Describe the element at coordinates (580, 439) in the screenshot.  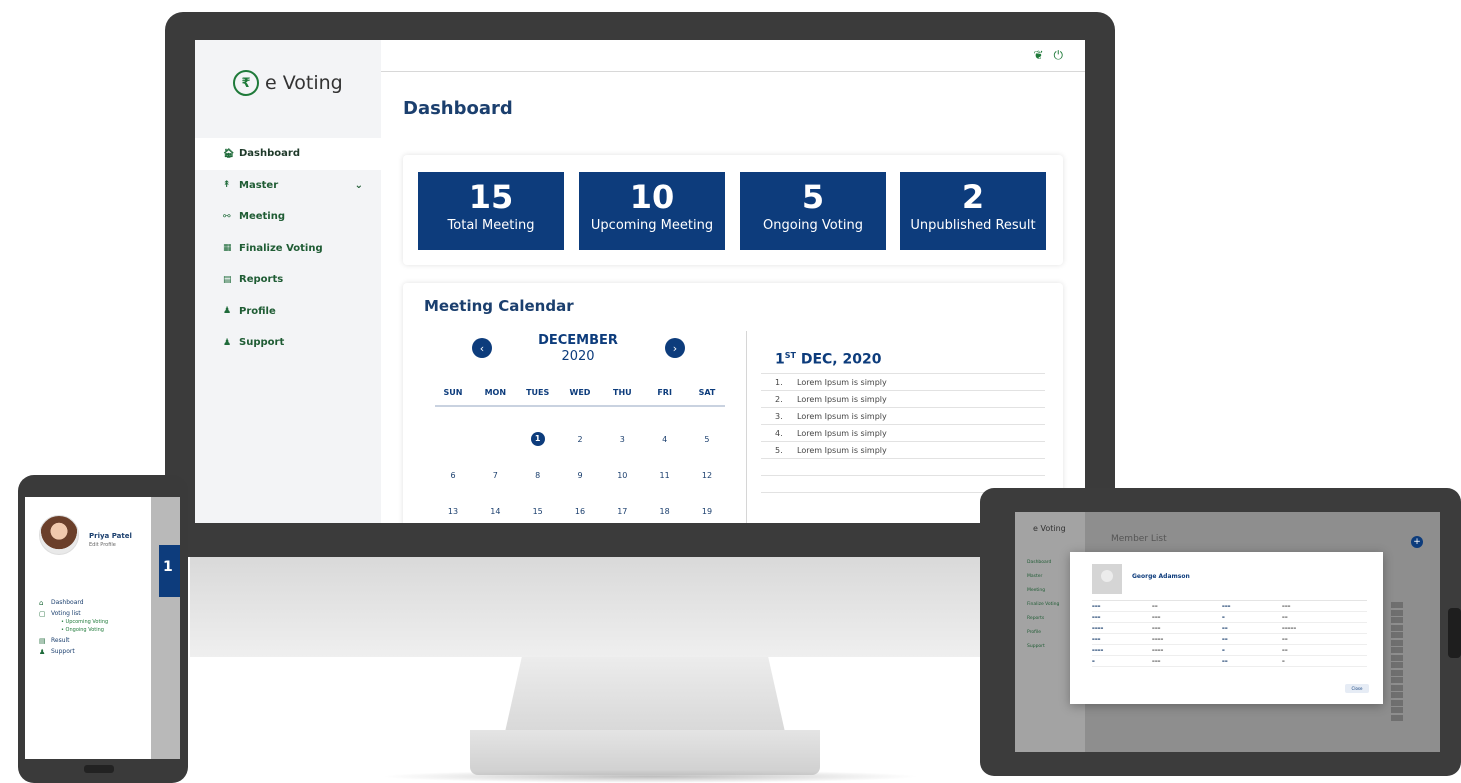
I see `calendar-day: 2` at that location.